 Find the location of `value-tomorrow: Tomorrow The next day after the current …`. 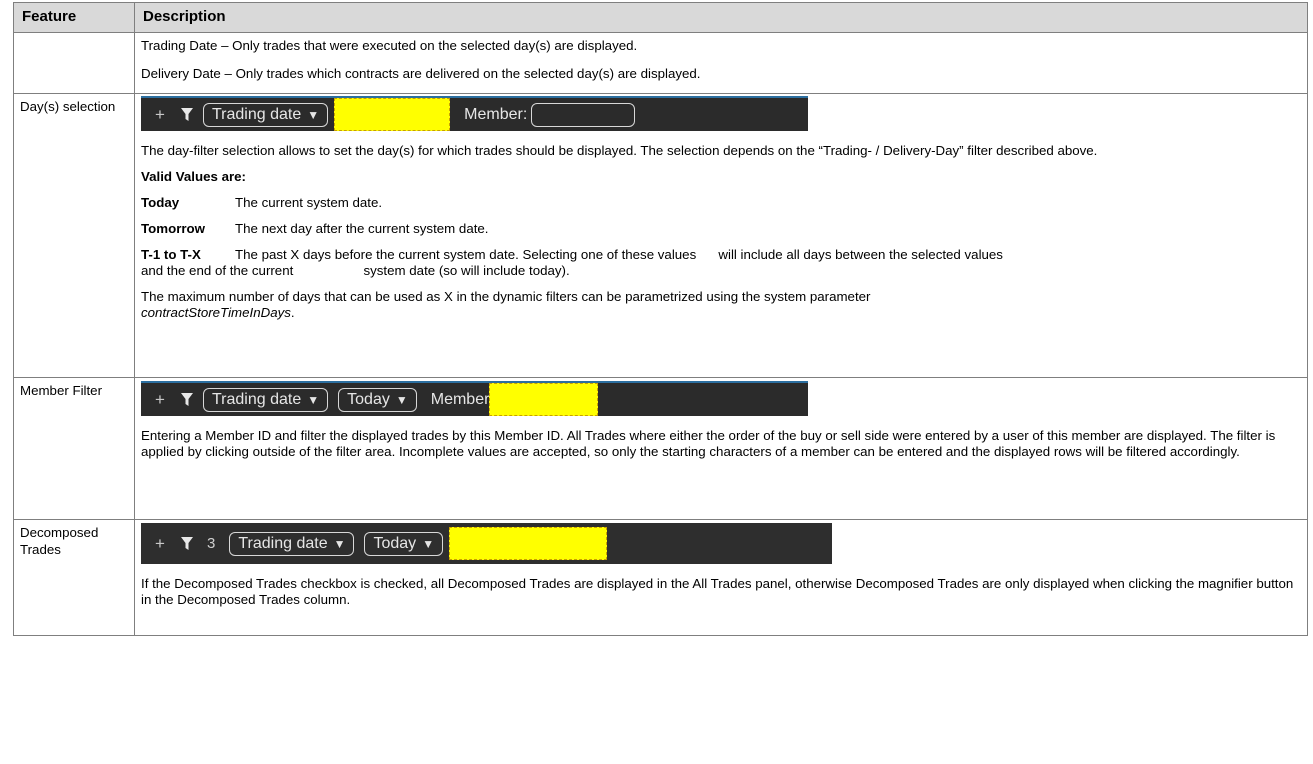

value-tomorrow: Tomorrow The next day after the current … is located at coordinates (720, 224).